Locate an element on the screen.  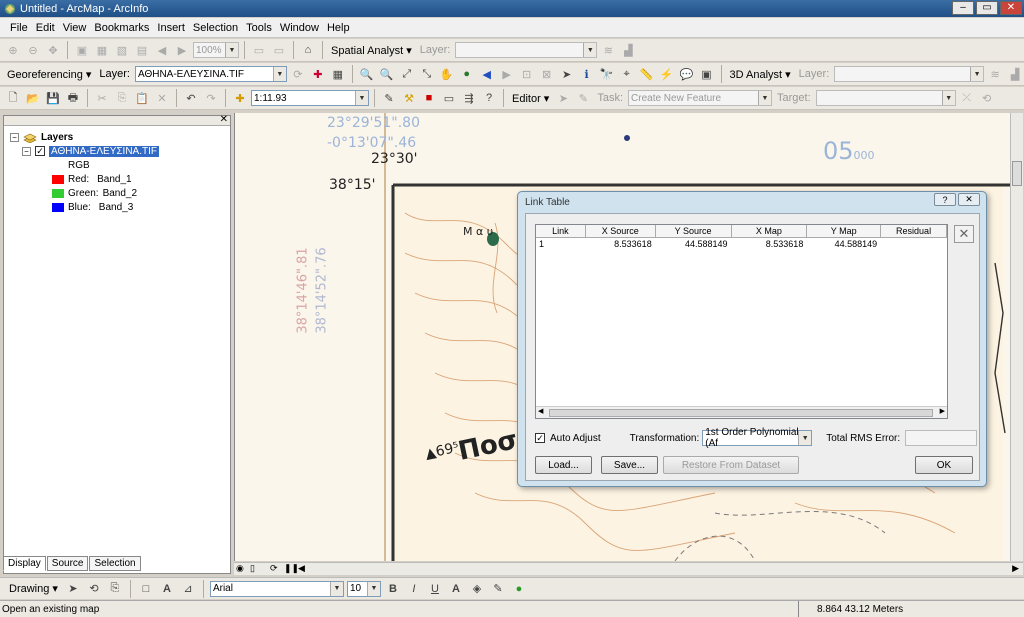
fill-color-icon: ◈ is located at coordinates (477, 589).